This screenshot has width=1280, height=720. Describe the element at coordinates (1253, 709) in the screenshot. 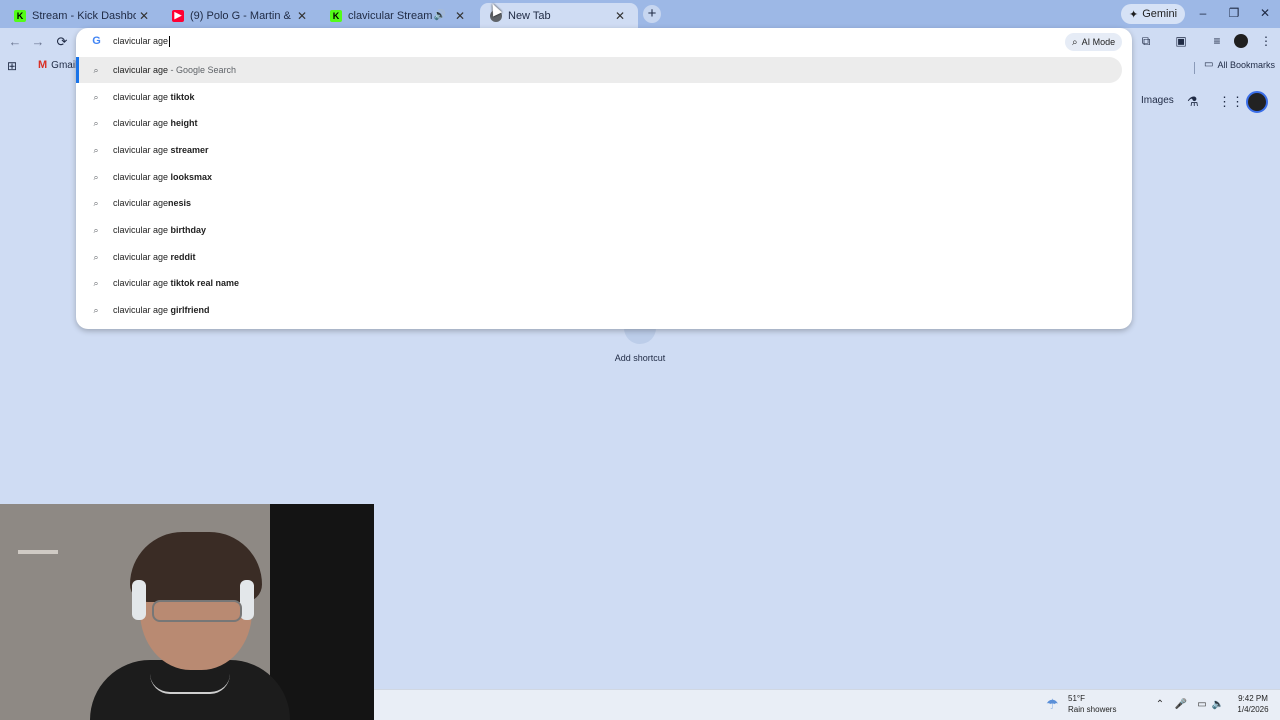

I see `clock-date: 1/4/2026` at that location.